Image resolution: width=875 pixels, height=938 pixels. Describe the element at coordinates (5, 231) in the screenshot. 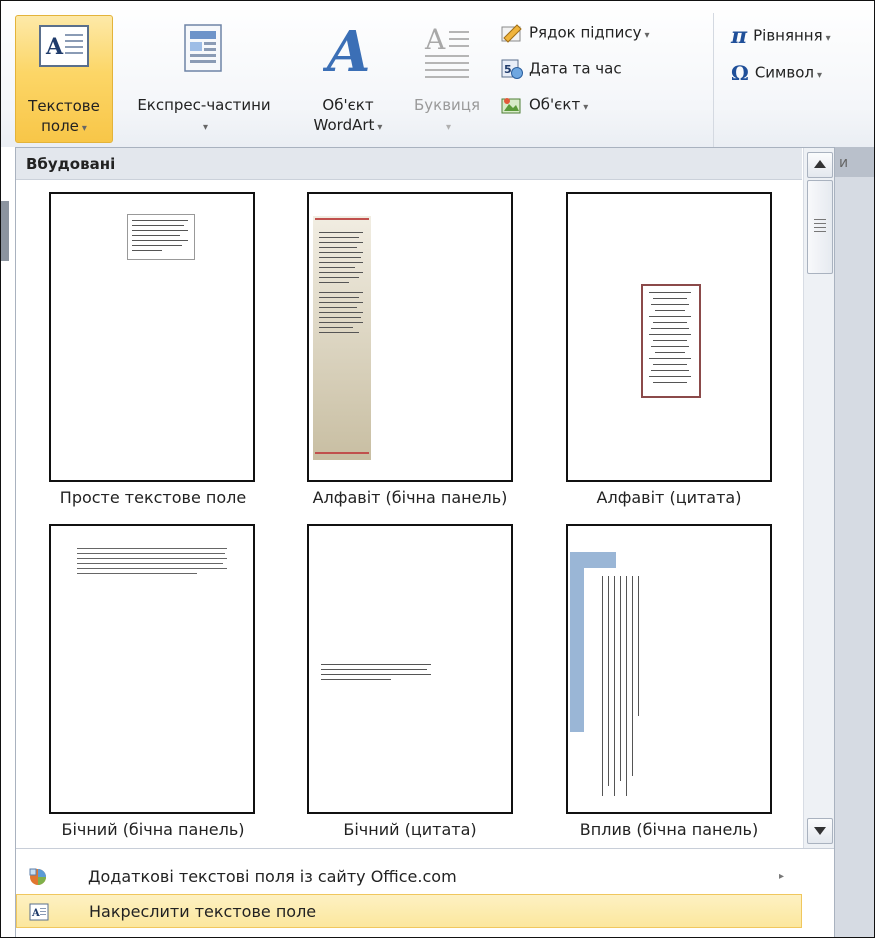

I see `ruler-fragment` at that location.